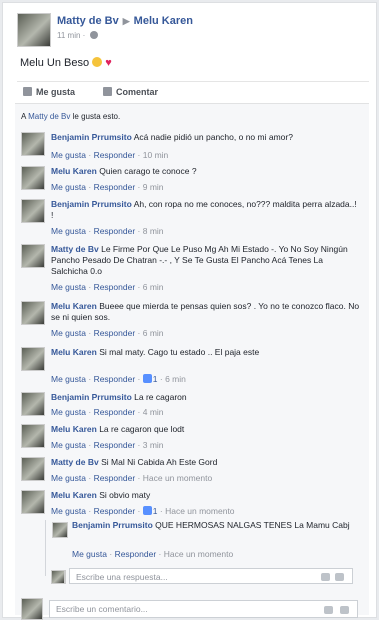  What do you see at coordinates (252, 525) in the screenshot?
I see `reply-text: QUE HERMOSAS NALGAS TENES La Mamu Cabj` at bounding box center [252, 525].